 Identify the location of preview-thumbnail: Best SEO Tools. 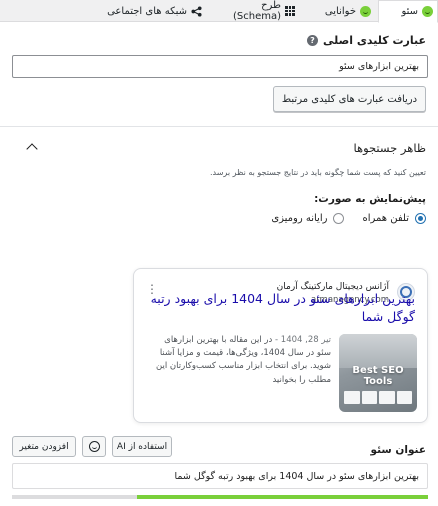
(378, 373).